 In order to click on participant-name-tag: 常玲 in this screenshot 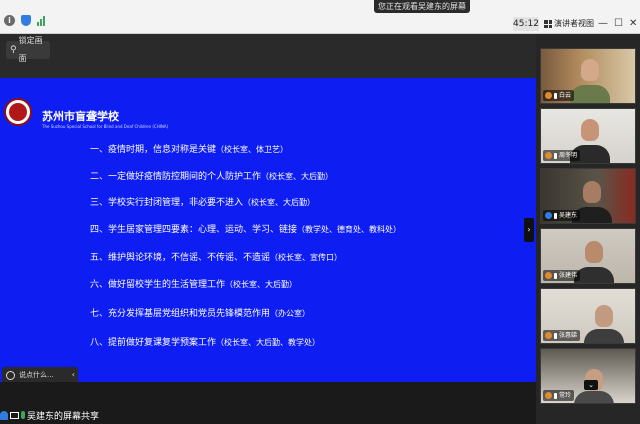, I will do `click(559, 395)`.